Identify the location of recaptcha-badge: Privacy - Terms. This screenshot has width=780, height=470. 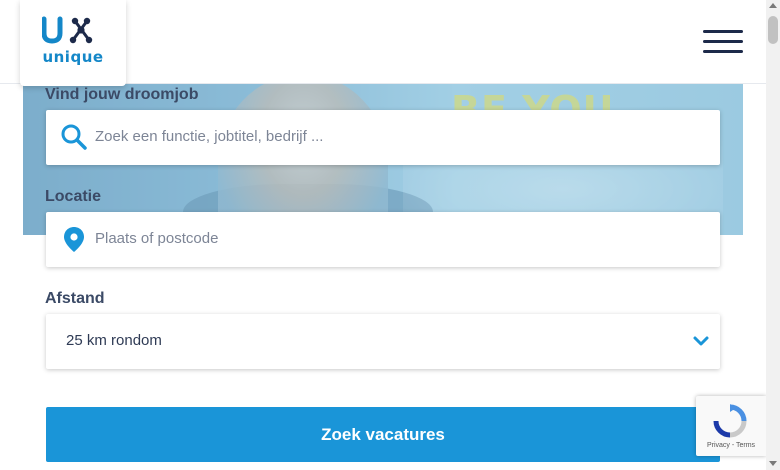
(731, 426).